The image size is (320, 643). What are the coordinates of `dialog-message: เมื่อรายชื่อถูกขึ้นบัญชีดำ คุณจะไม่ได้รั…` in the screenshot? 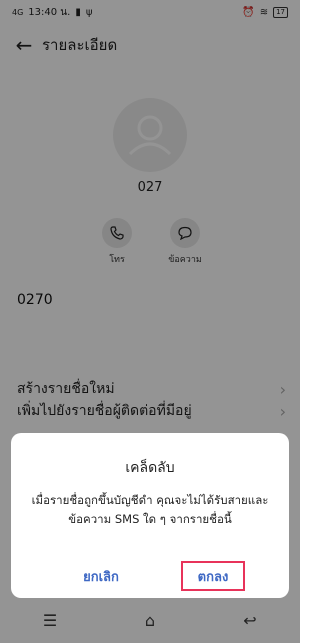 It's located at (150, 509).